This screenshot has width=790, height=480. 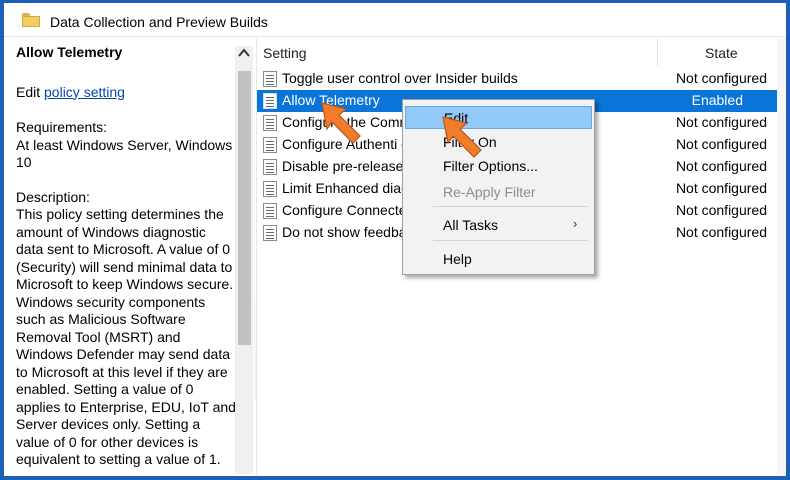 I want to click on window-header: Data Collection and Preview Builds, so click(x=395, y=20).